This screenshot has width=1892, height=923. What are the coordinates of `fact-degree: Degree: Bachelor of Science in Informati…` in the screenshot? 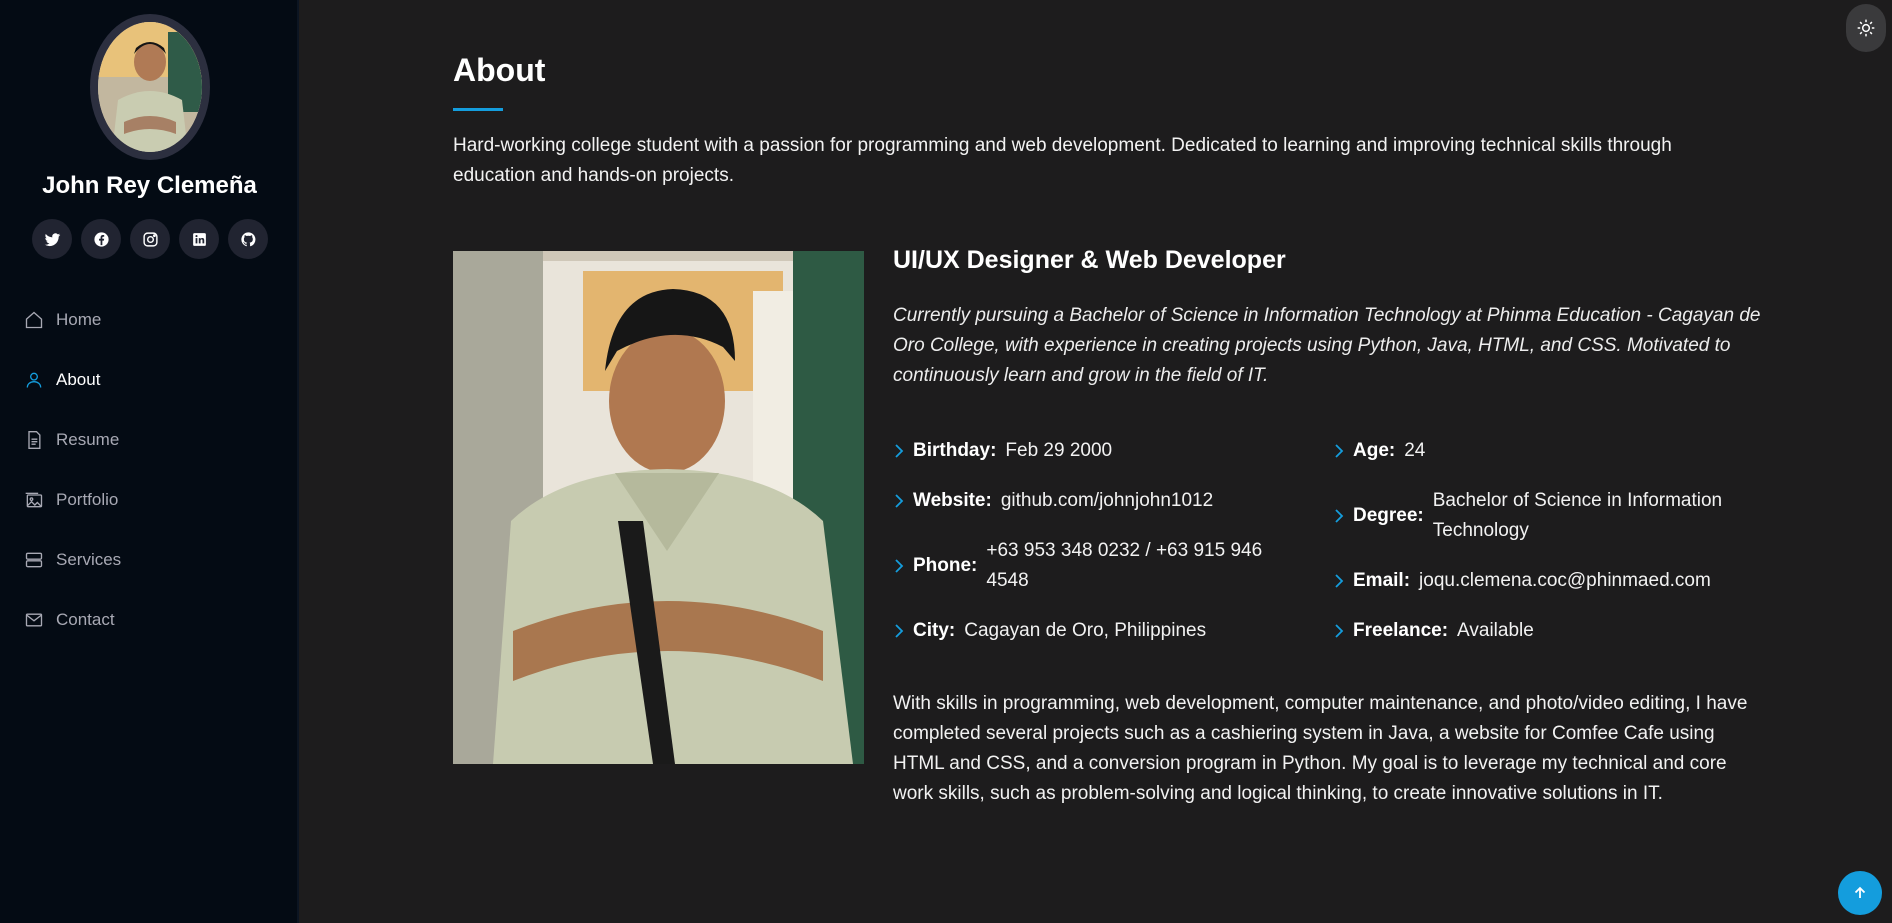 It's located at (1548, 516).